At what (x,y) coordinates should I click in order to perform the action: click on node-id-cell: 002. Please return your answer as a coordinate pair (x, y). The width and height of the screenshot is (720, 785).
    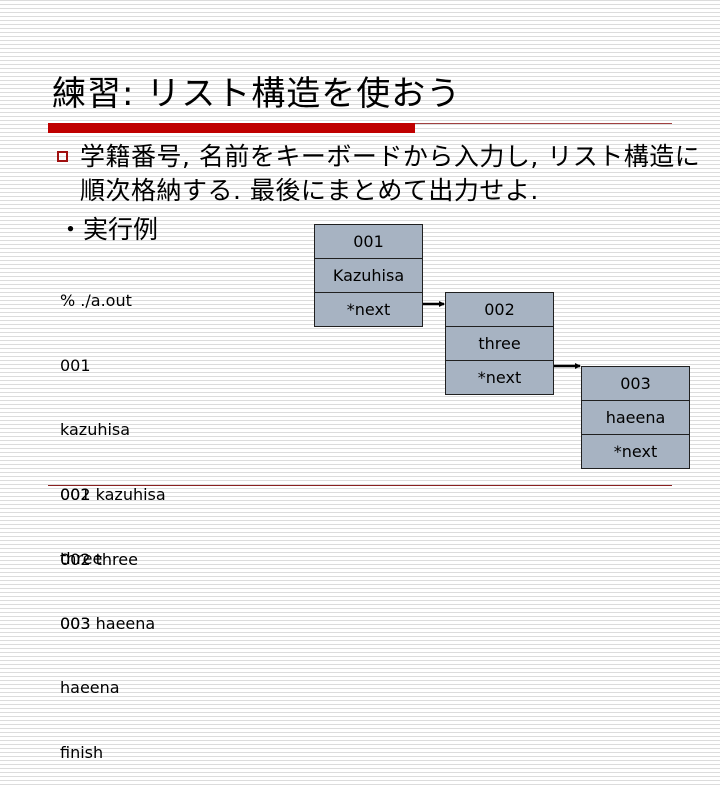
    Looking at the image, I should click on (499, 310).